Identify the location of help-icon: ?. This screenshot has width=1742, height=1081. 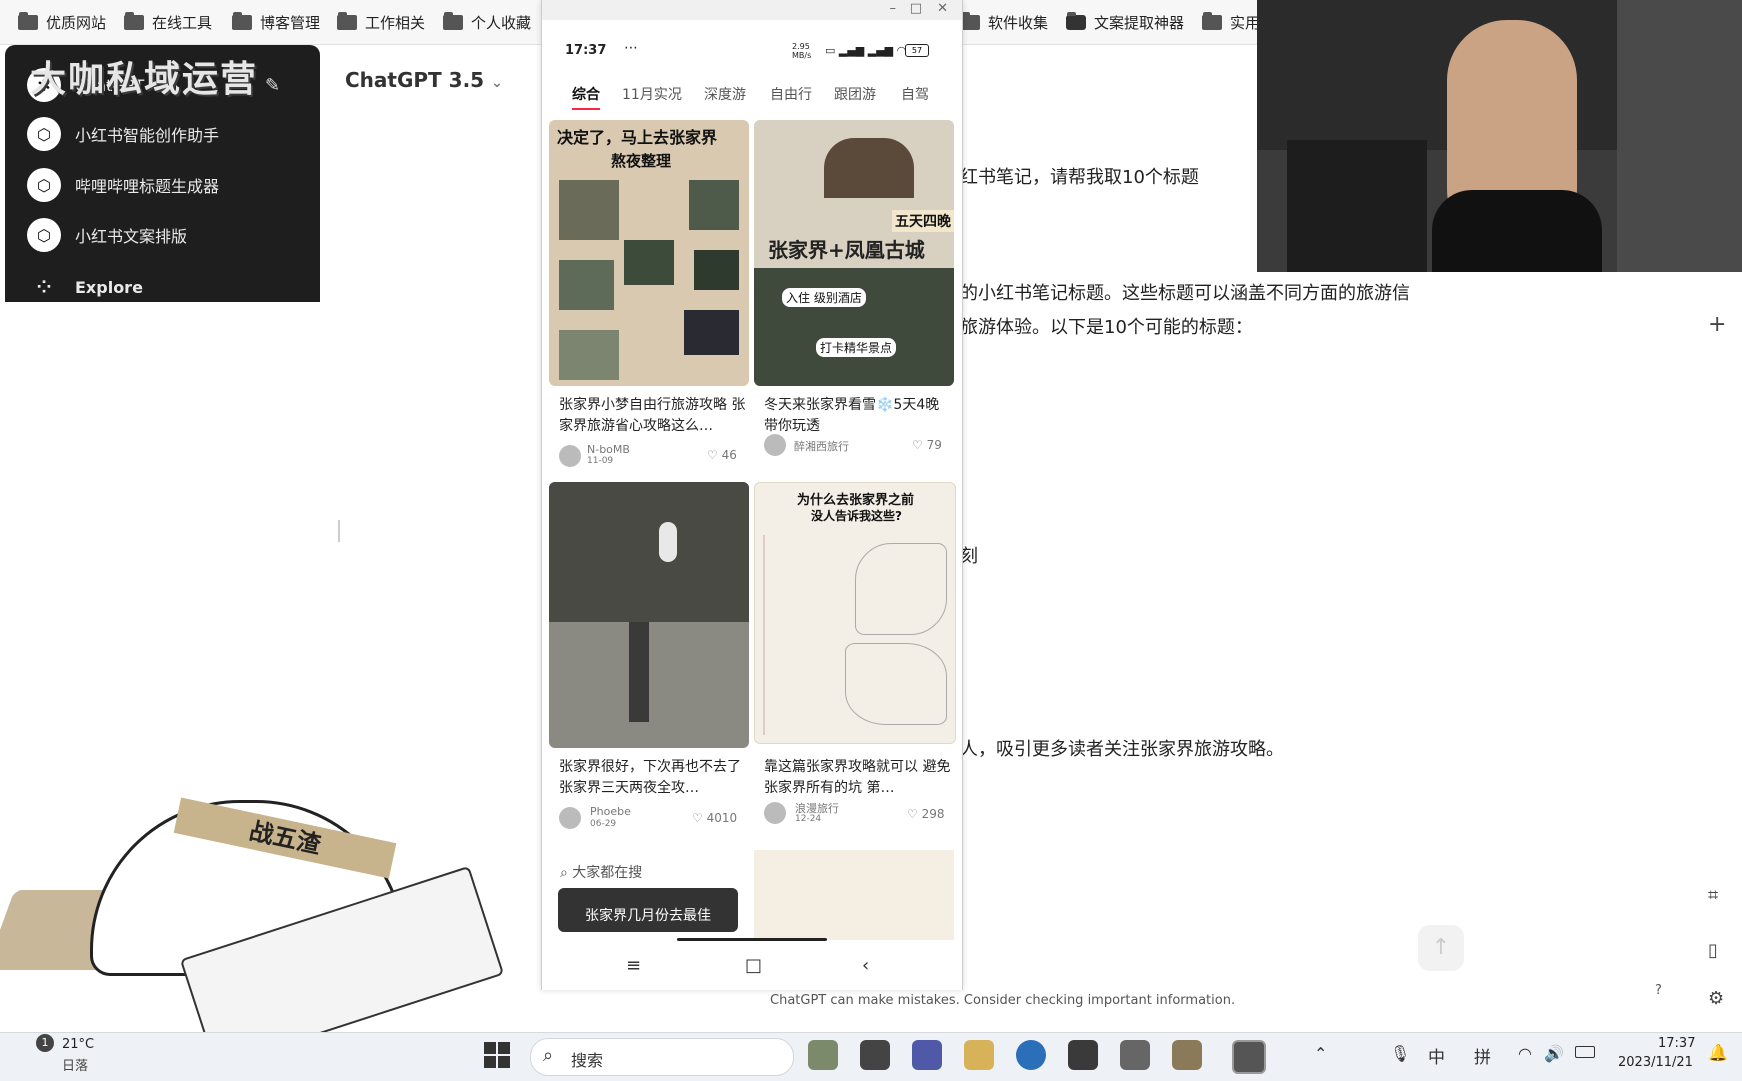
(1658, 990).